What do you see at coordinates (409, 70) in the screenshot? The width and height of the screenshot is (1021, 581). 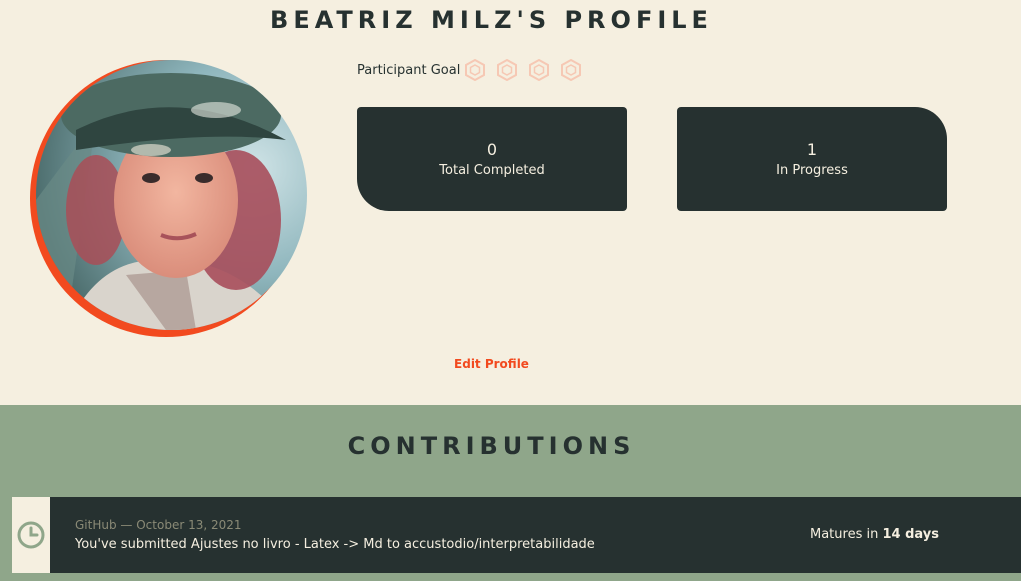 I see `goal-label: Participant Goal` at bounding box center [409, 70].